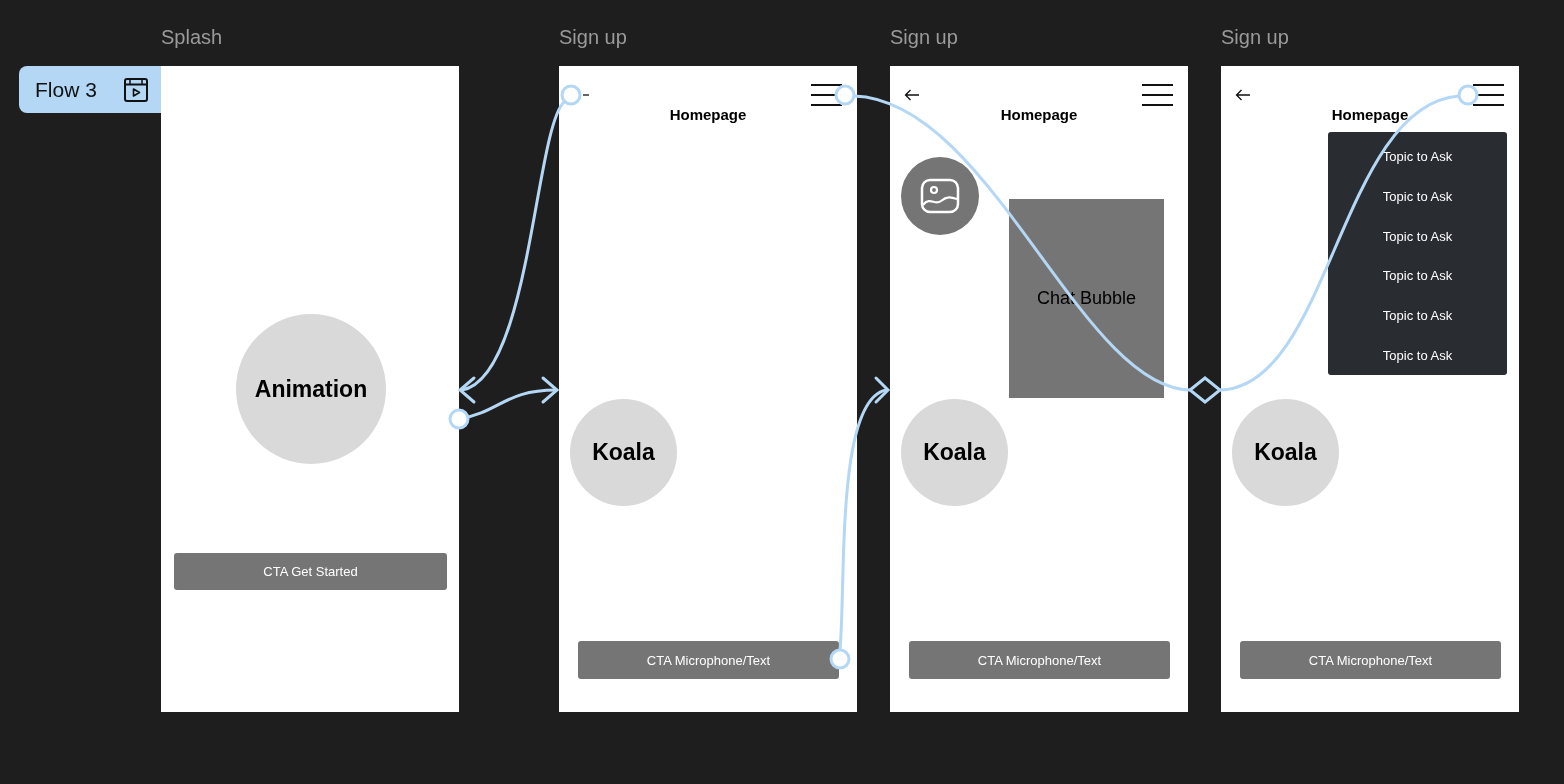 Image resolution: width=1564 pixels, height=784 pixels. Describe the element at coordinates (90, 89) in the screenshot. I see `flow-badge: Flow 3` at that location.